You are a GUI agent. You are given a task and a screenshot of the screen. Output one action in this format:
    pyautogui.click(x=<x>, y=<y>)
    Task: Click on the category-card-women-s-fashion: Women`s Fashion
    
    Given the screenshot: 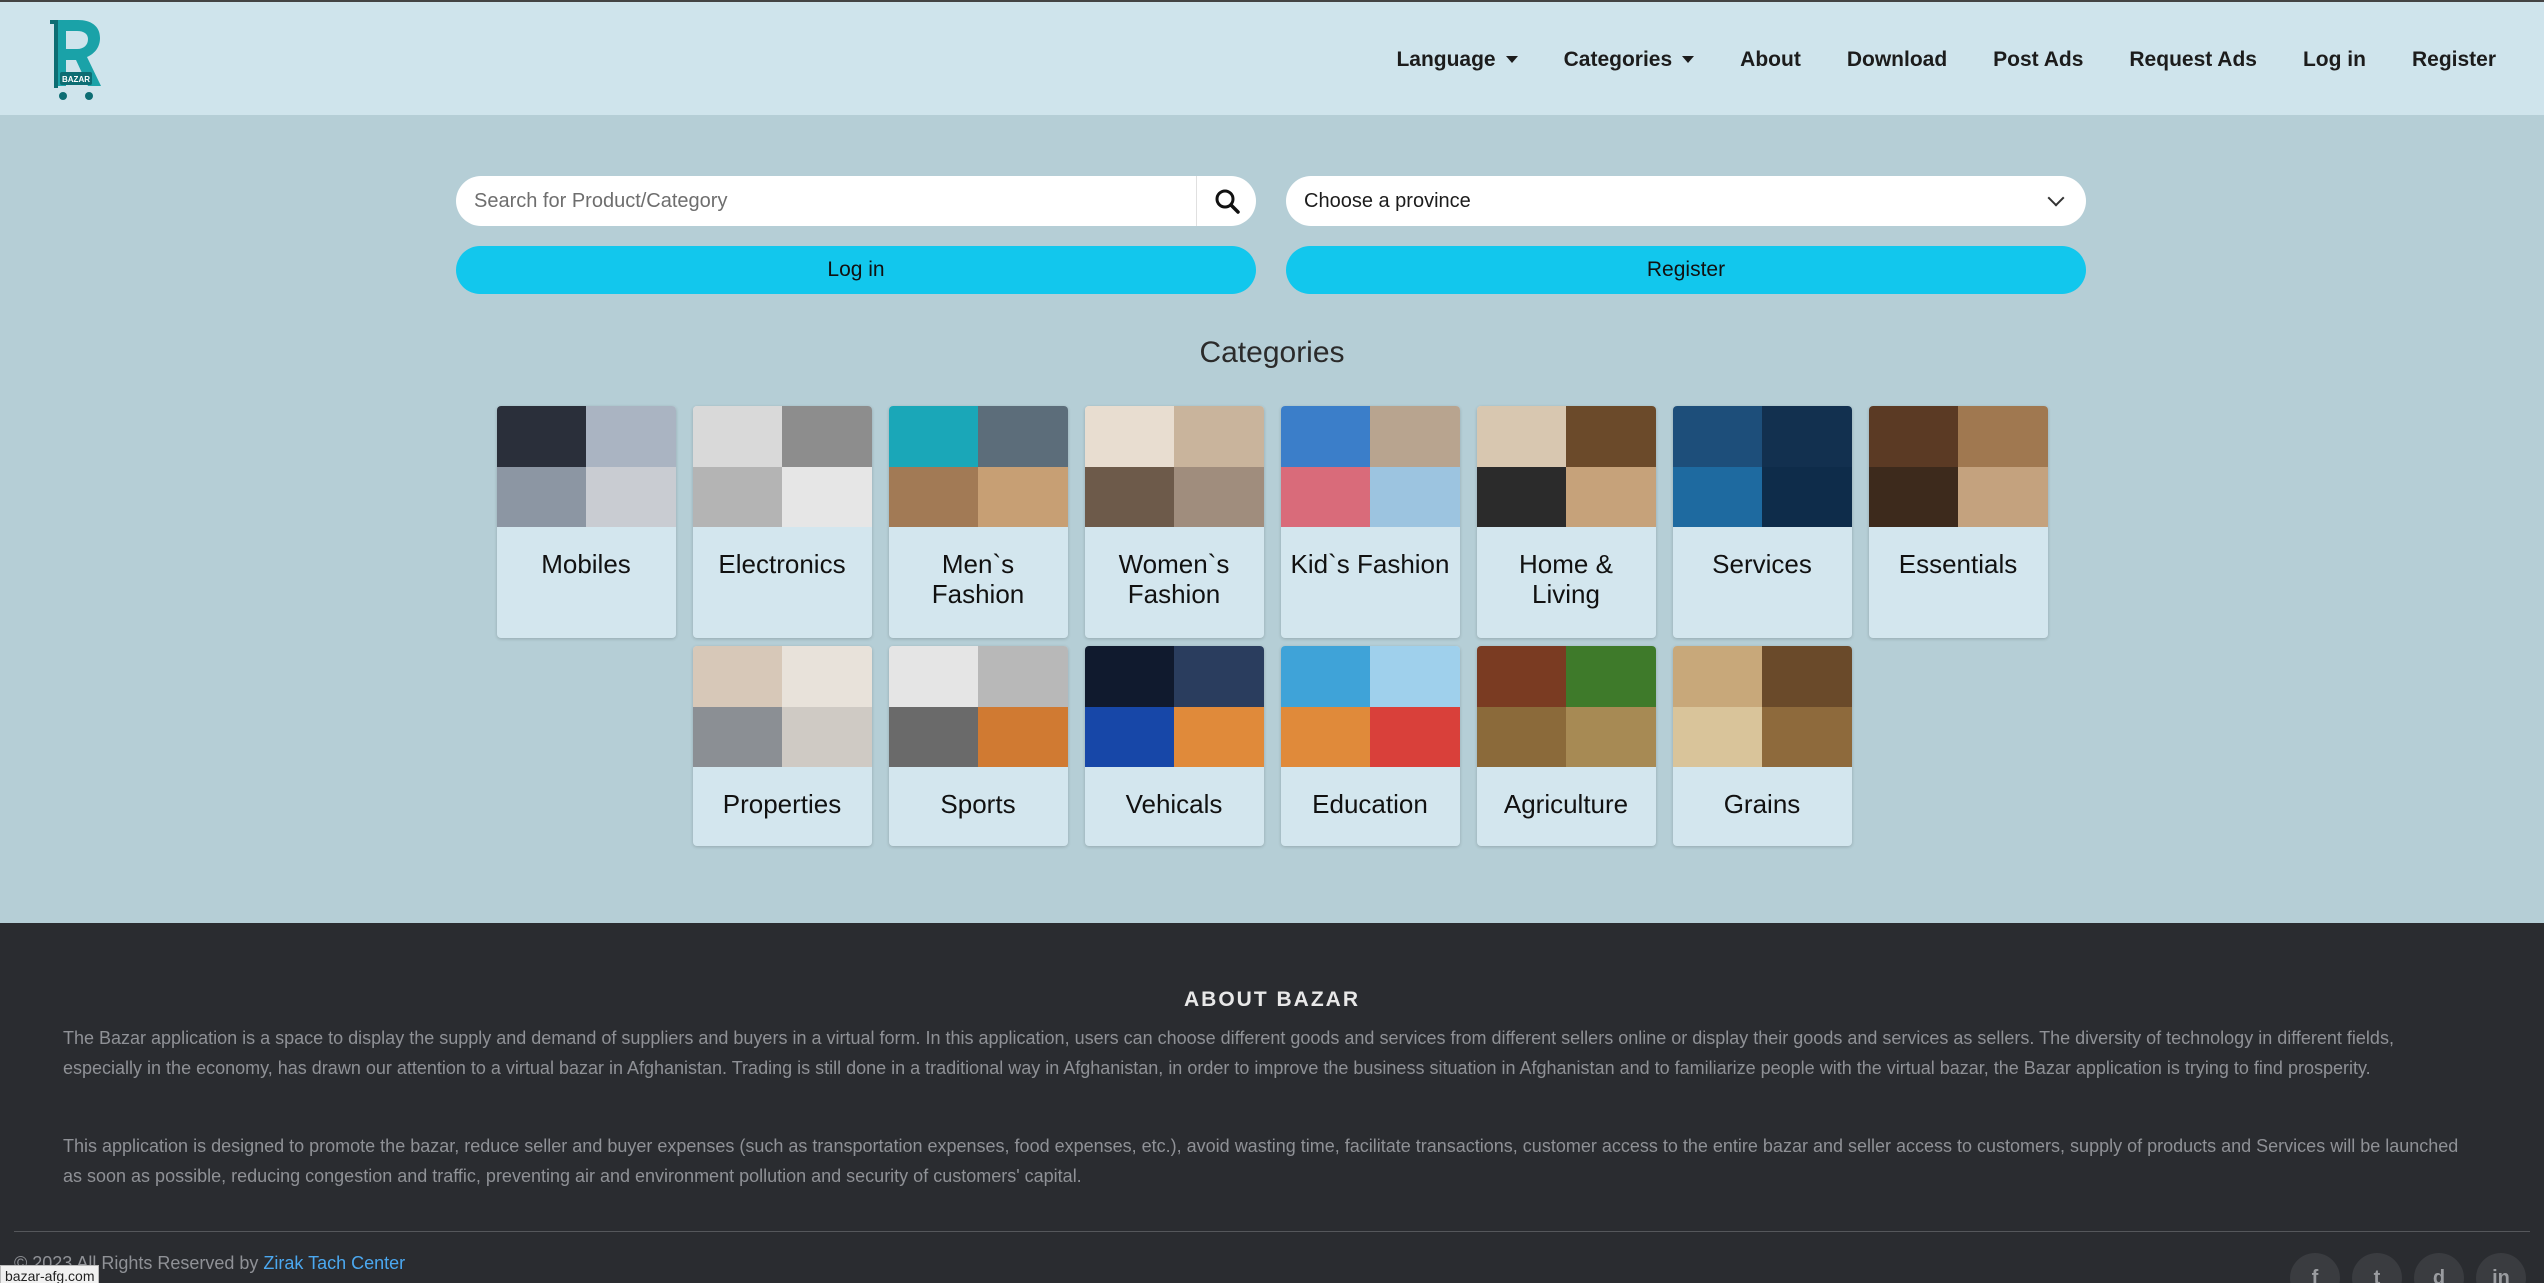 What is the action you would take?
    pyautogui.click(x=1174, y=522)
    